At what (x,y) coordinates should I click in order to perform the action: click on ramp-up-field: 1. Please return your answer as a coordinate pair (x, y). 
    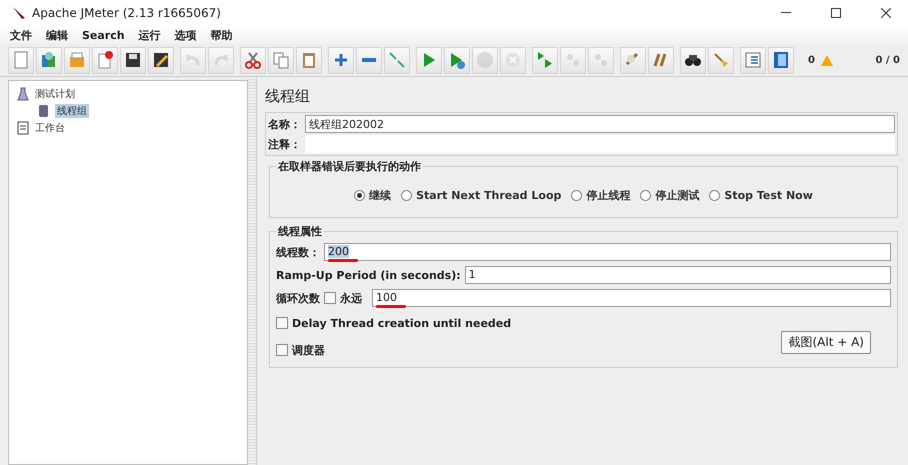
    Looking at the image, I should click on (677, 275).